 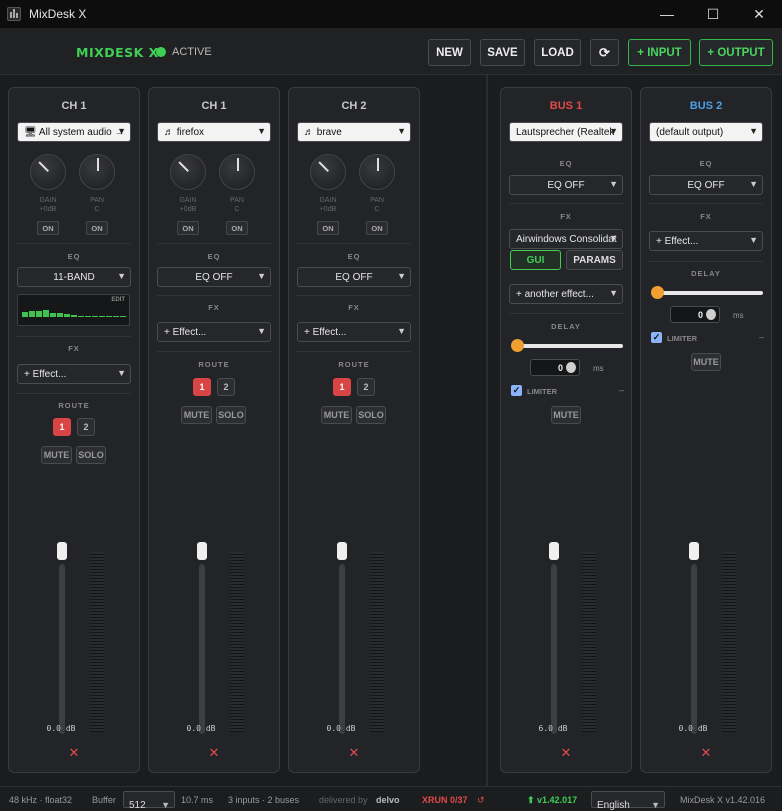 I want to click on refresh-icon: ⟳, so click(x=604, y=52).